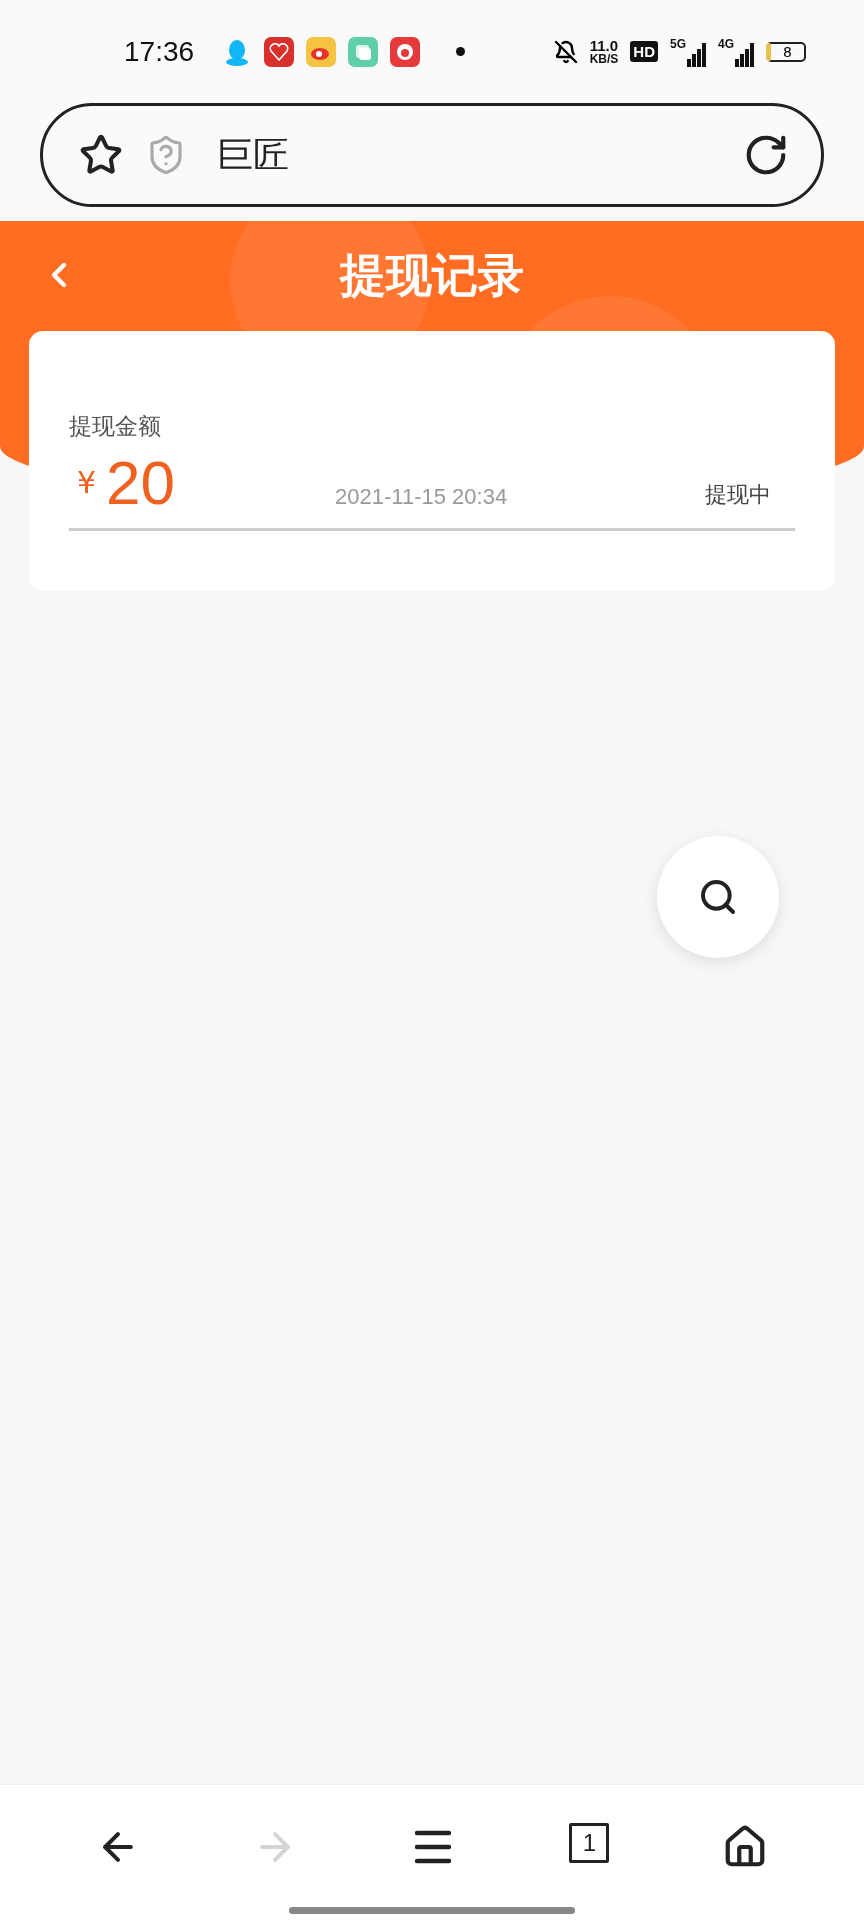 This screenshot has width=864, height=1920. Describe the element at coordinates (101, 155) in the screenshot. I see `star-icon` at that location.